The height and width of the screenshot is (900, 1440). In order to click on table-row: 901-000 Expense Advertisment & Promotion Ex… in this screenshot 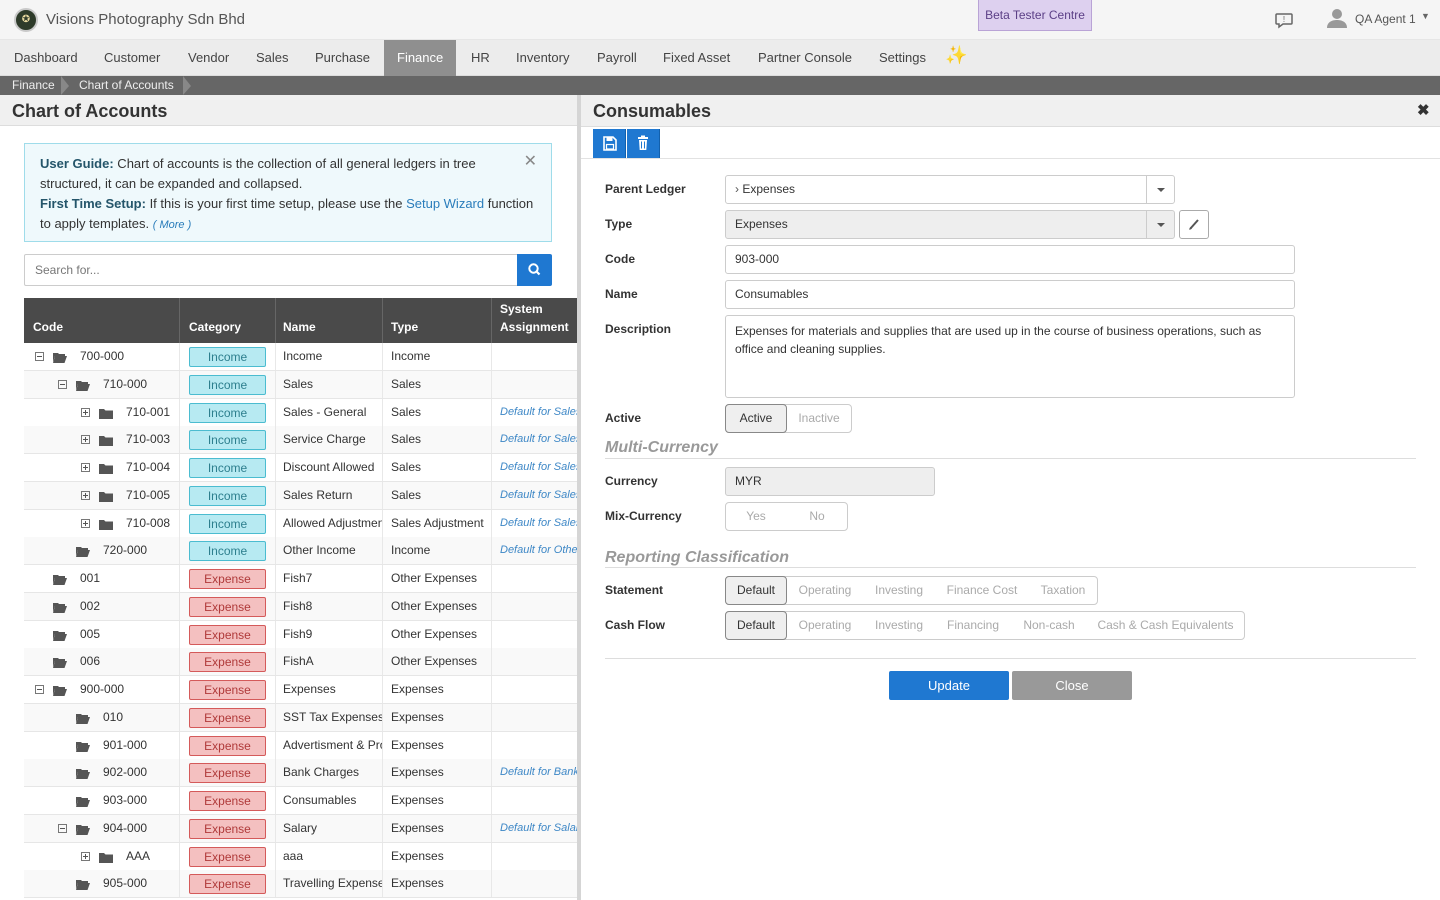, I will do `click(300, 745)`.